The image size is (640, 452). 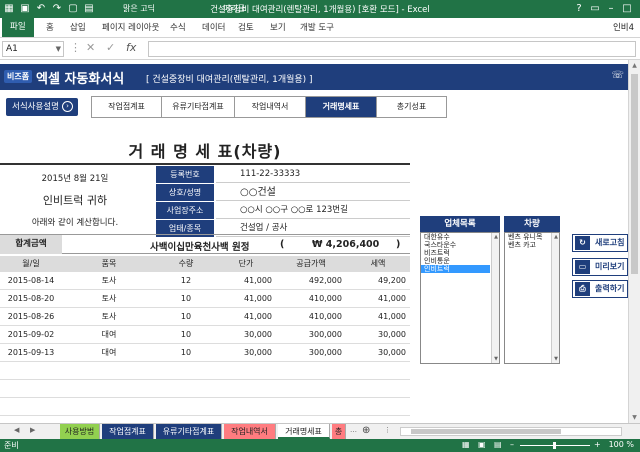 What do you see at coordinates (205, 299) in the screenshot?
I see `table-row: 2015-08-20 토사 10 41,000 410,000 41,000` at bounding box center [205, 299].